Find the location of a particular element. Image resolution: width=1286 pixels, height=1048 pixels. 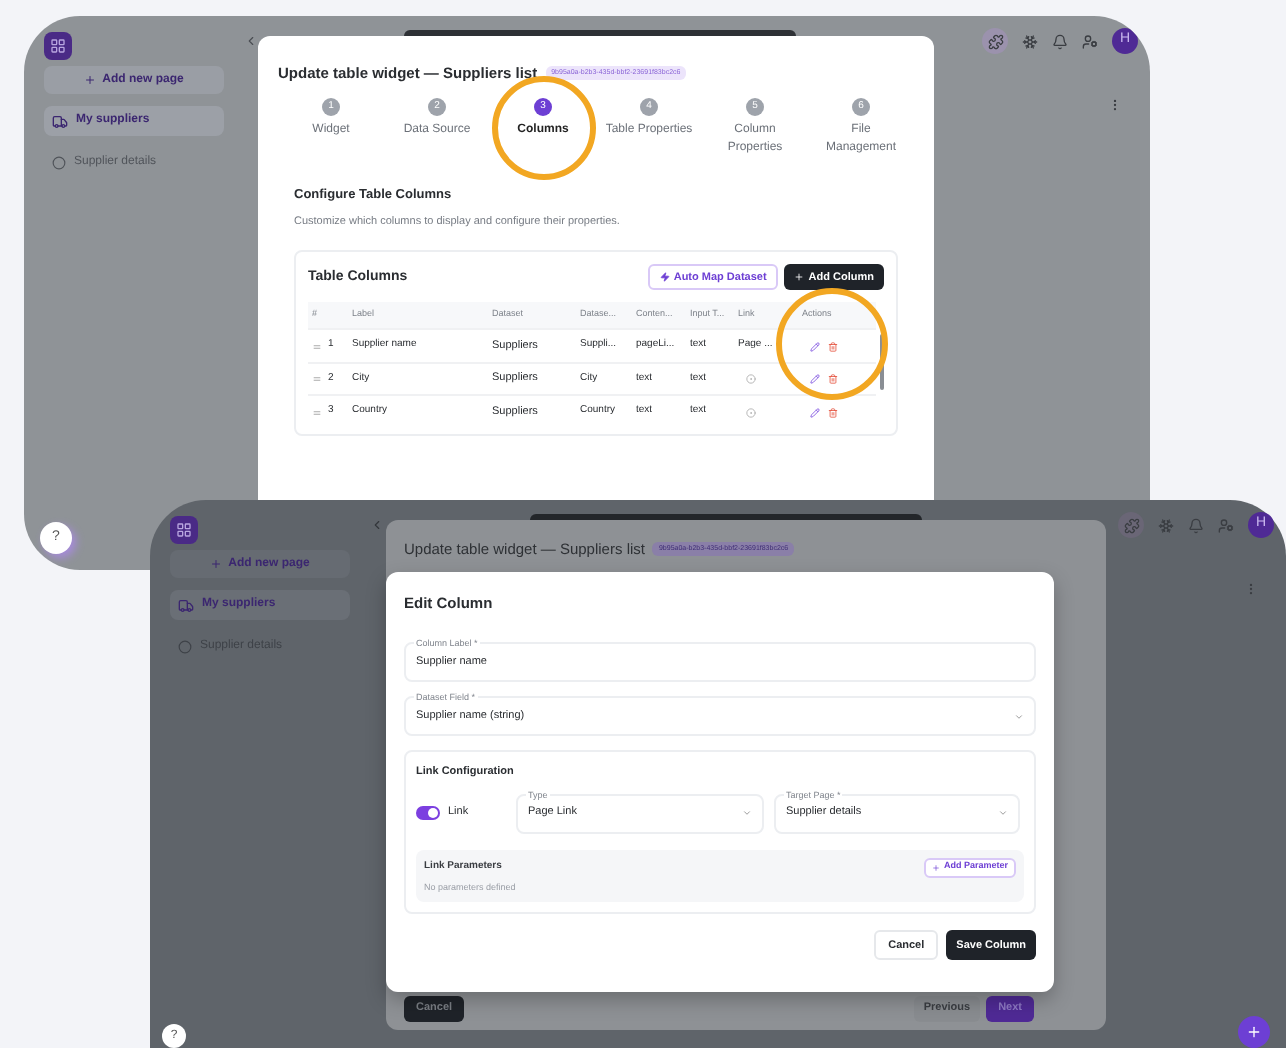

highlight-ring is located at coordinates (832, 344).